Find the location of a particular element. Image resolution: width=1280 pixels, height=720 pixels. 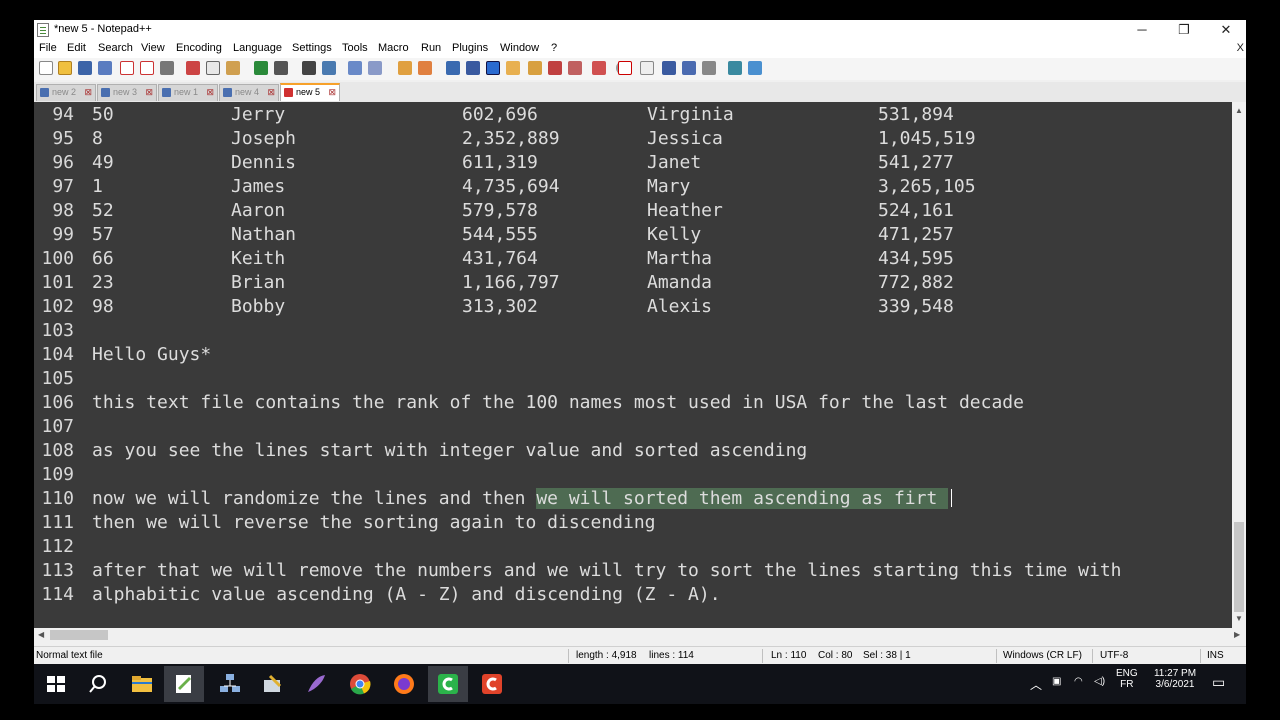

sync-horizontal-icon is located at coordinates (425, 68).